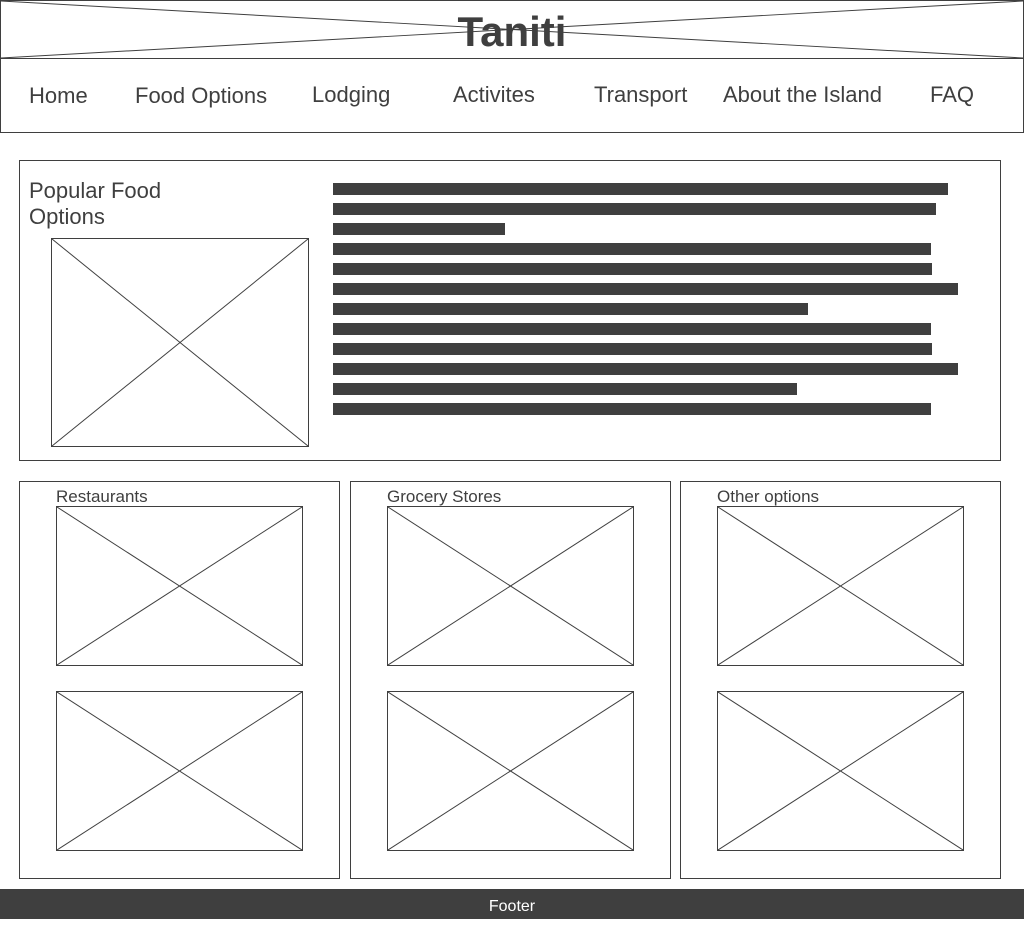 The height and width of the screenshot is (925, 1024). I want to click on card-title-other-options: Other options, so click(768, 496).